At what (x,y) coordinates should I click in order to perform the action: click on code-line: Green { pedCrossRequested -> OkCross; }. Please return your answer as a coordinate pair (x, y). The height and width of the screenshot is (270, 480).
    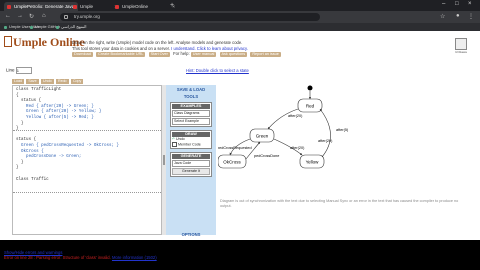
    Looking at the image, I should click on (67, 147).